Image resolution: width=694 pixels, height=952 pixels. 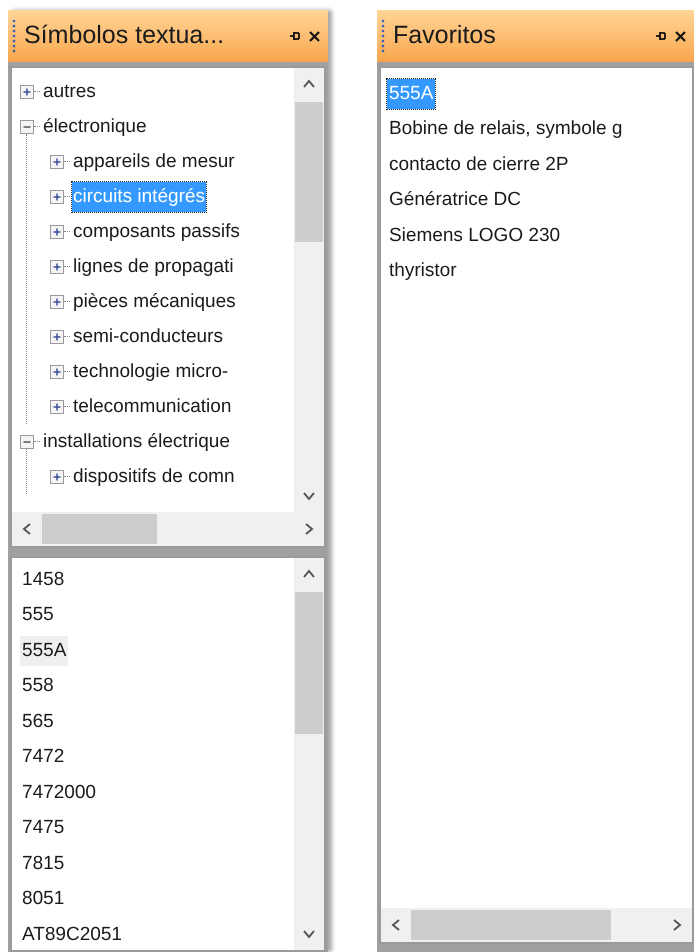 What do you see at coordinates (43, 757) in the screenshot?
I see `list-item: 7472` at bounding box center [43, 757].